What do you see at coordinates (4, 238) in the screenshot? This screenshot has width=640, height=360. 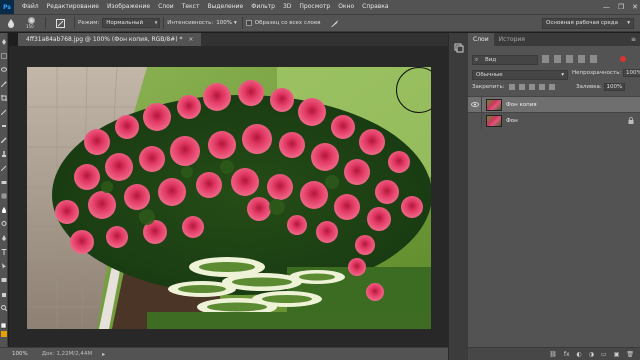 I see `pen-tool-icon` at bounding box center [4, 238].